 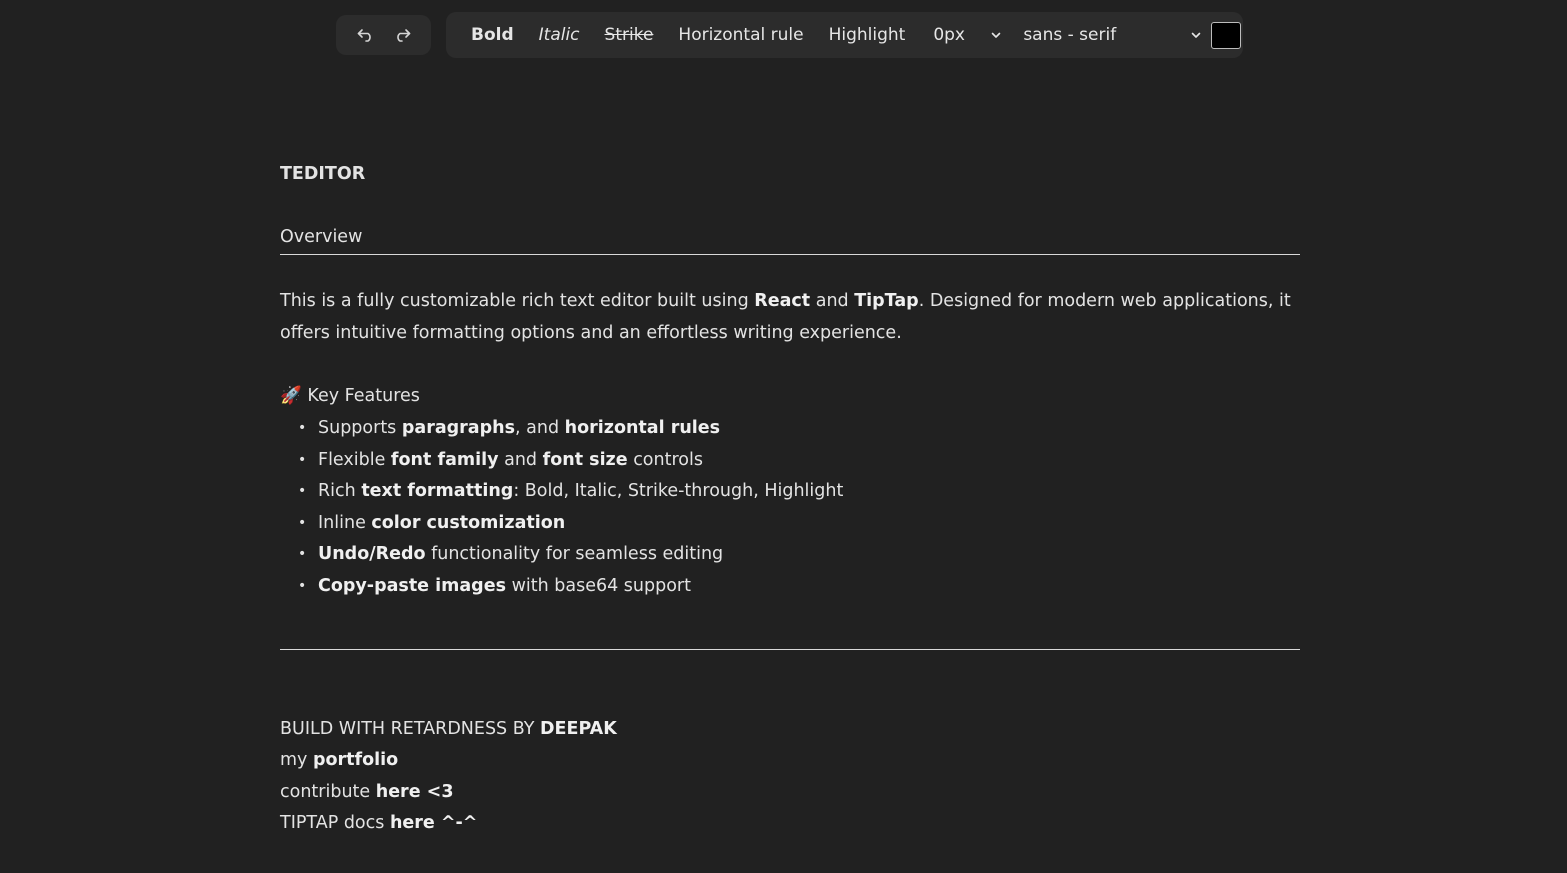 I want to click on list-item: Inline color customization, so click(x=799, y=523).